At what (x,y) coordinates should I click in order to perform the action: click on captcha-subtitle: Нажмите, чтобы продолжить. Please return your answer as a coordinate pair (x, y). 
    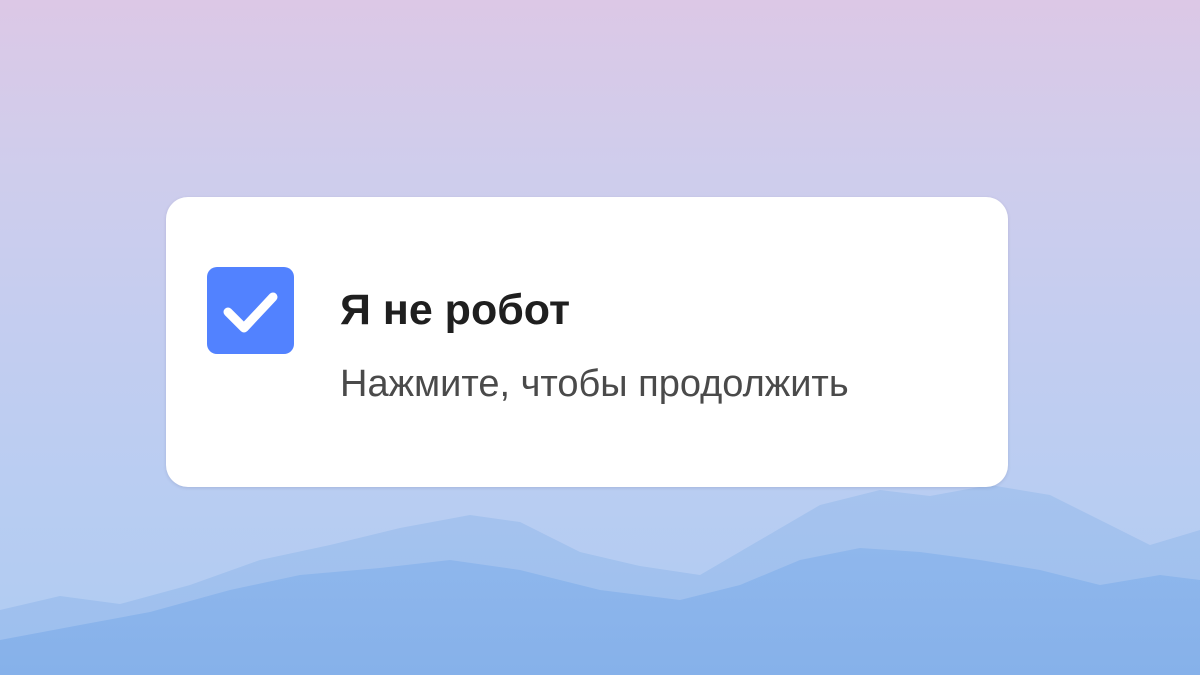
    Looking at the image, I should click on (594, 384).